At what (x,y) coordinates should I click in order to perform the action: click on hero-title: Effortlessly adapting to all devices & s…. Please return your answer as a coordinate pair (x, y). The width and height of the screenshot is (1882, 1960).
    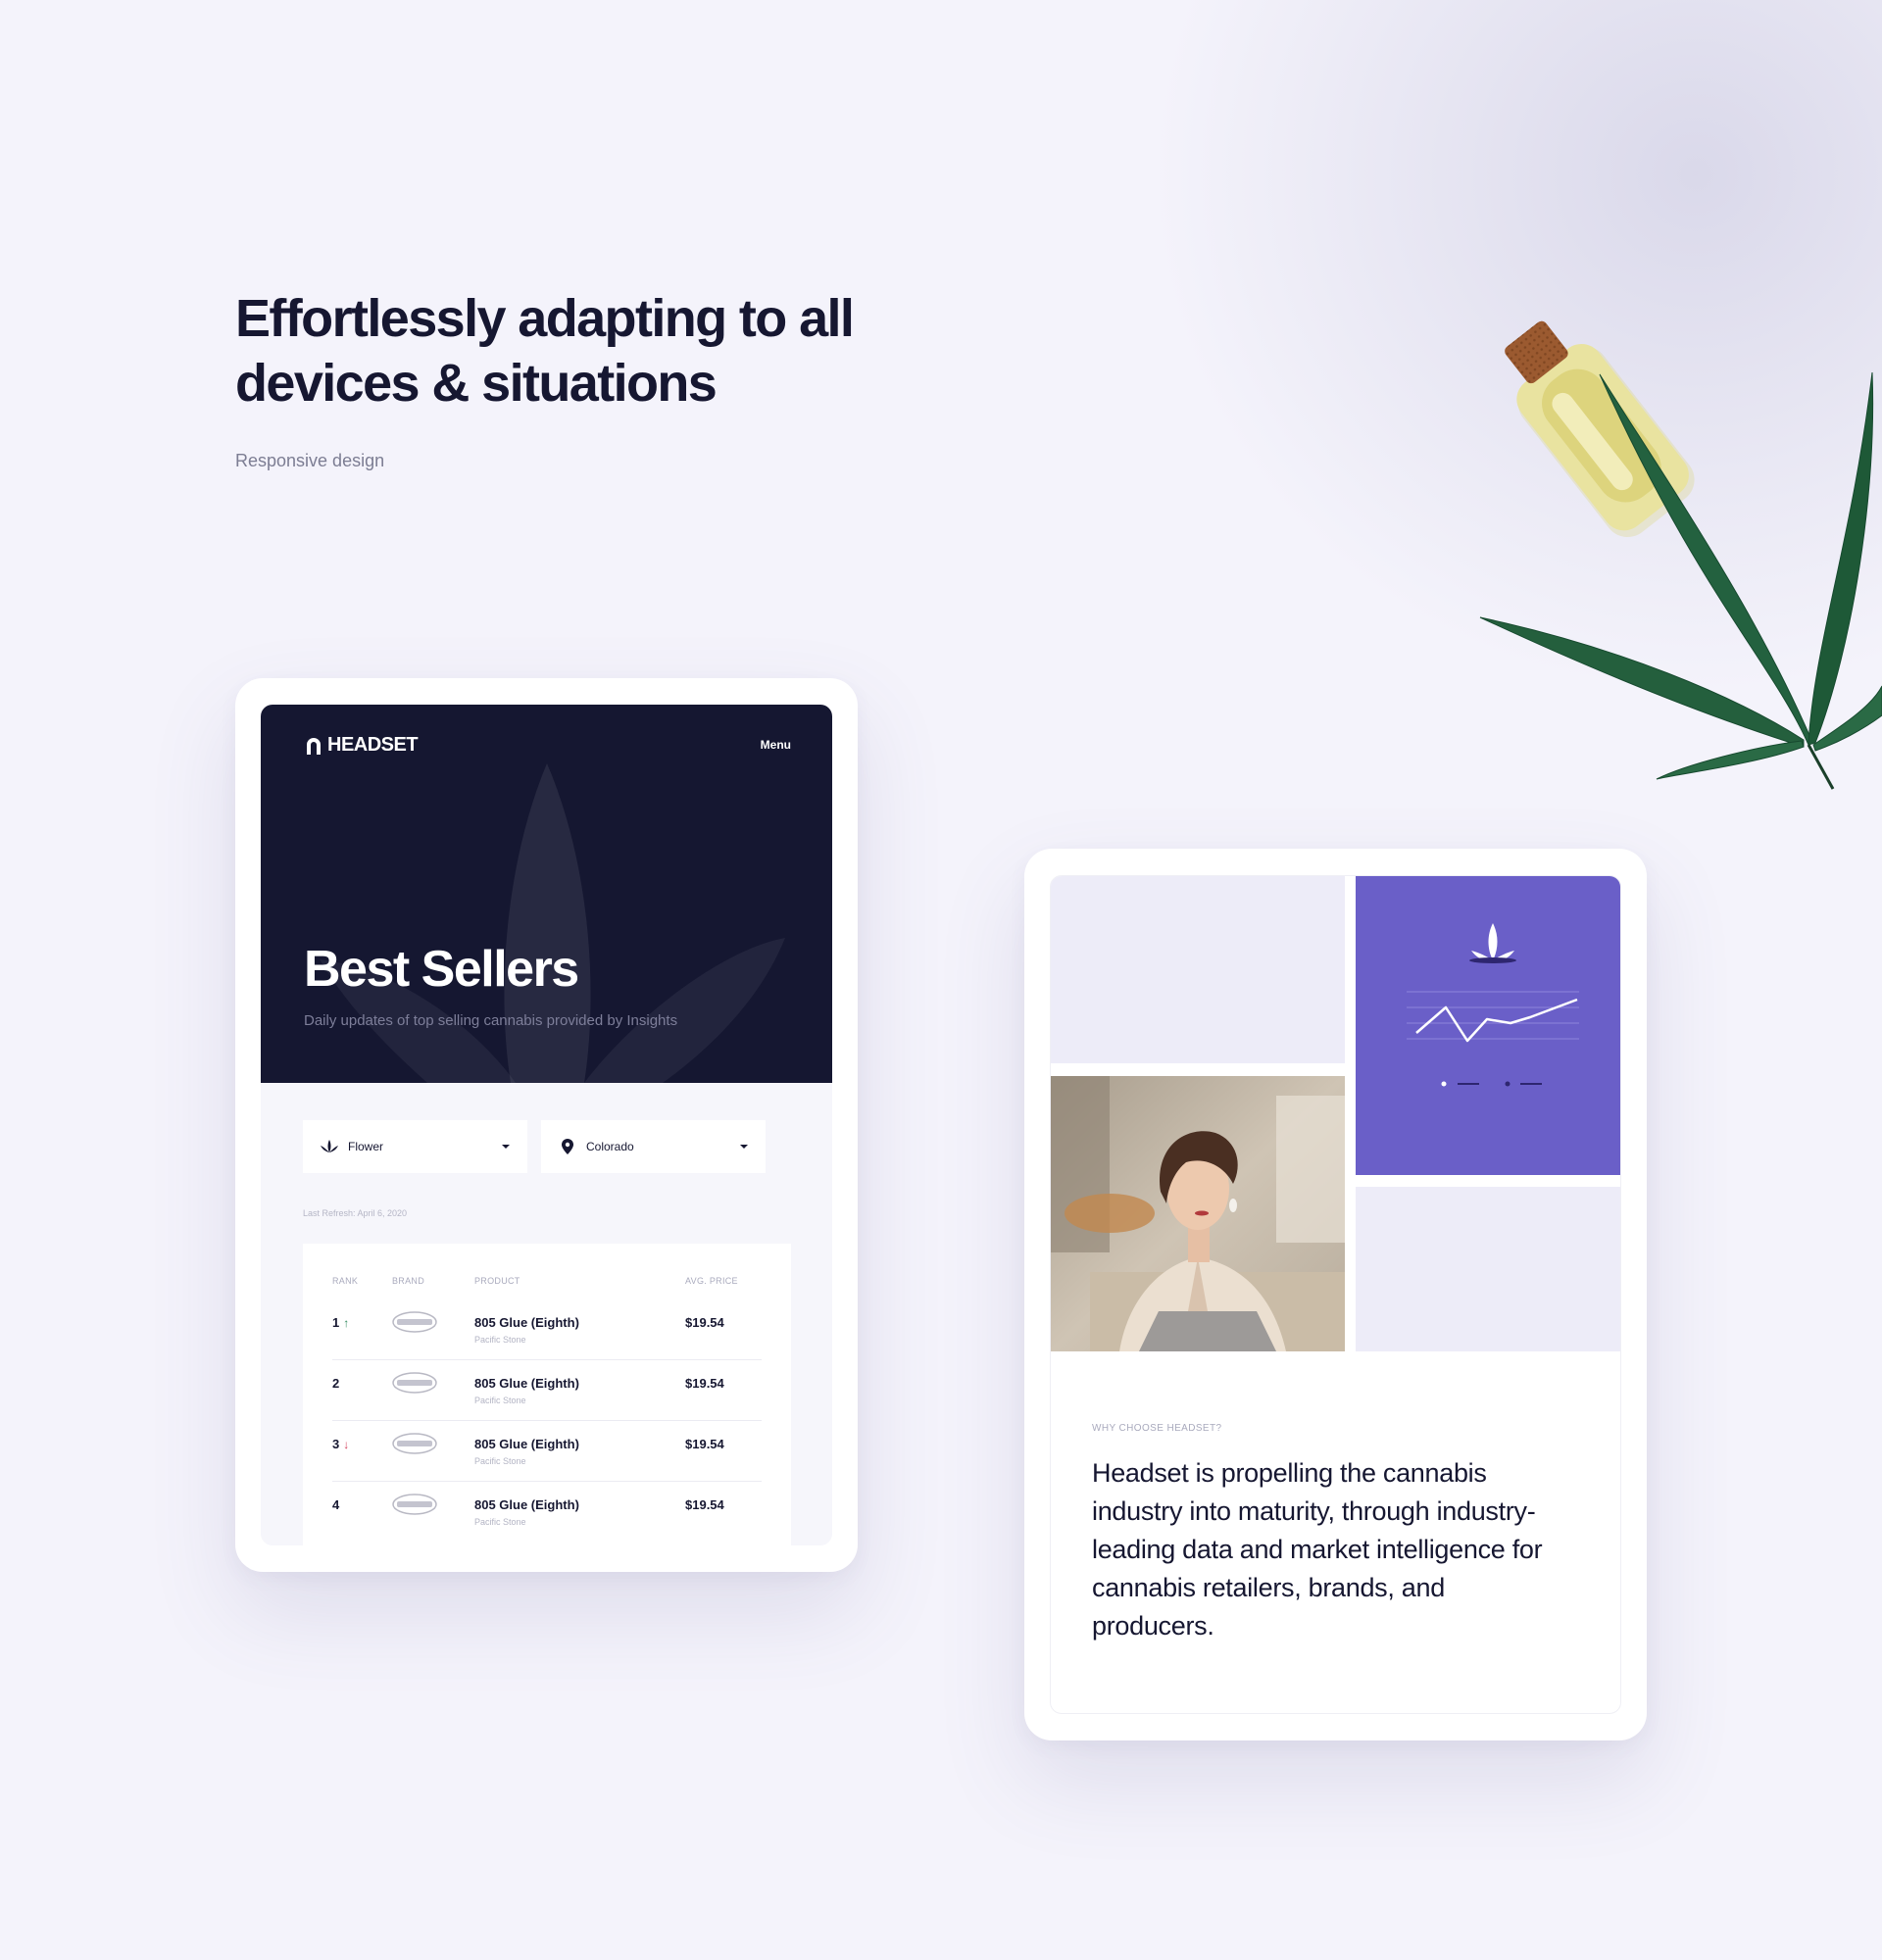
    Looking at the image, I should click on (545, 351).